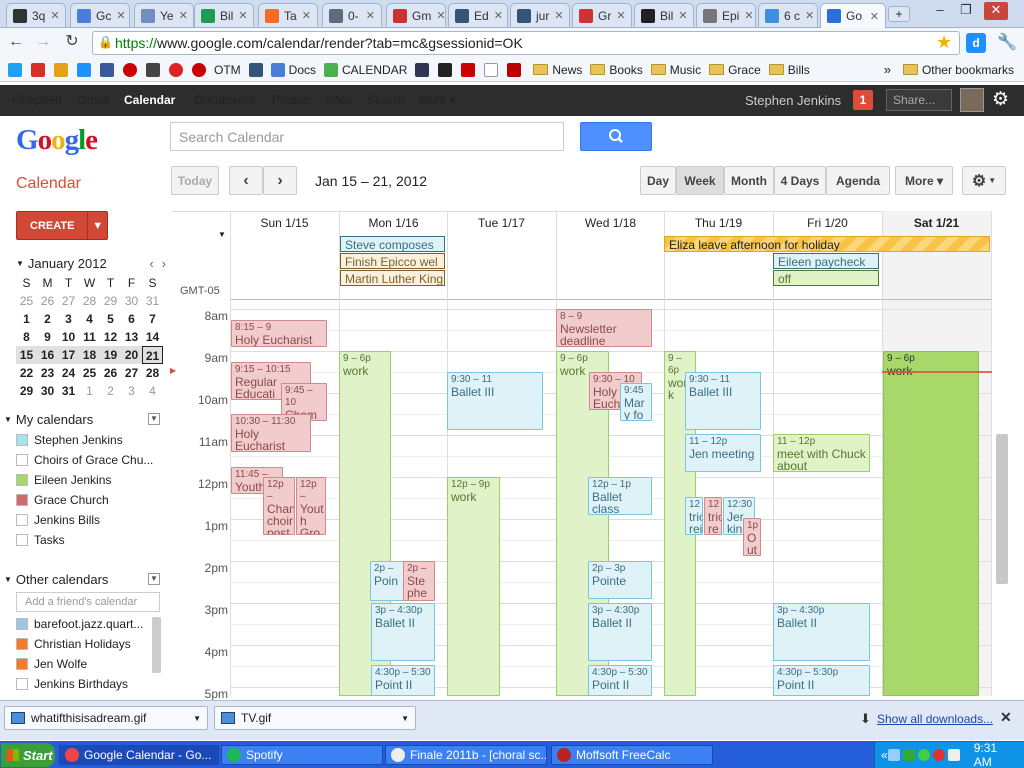  I want to click on calendar-event: 8 – 9 Newsletter deadline, so click(604, 328).